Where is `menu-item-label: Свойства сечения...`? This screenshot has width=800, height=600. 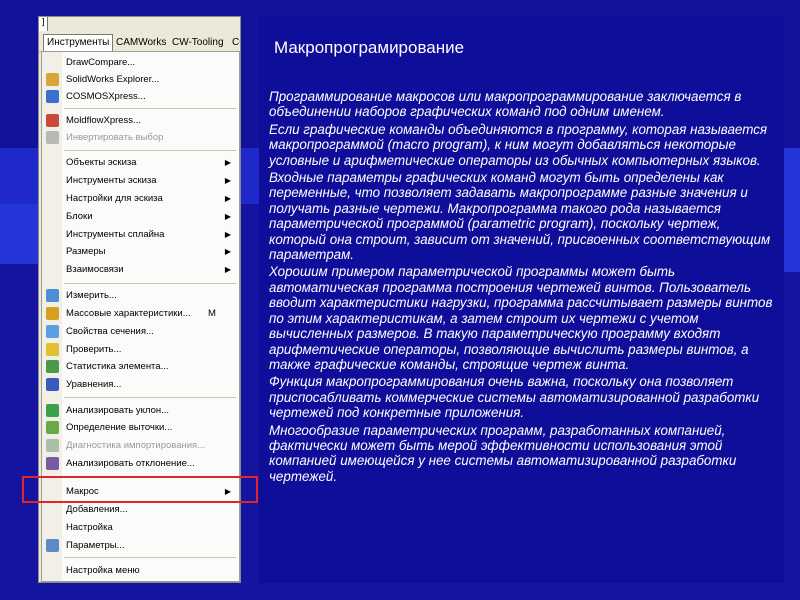
menu-item-label: Свойства сечения... is located at coordinates (110, 331).